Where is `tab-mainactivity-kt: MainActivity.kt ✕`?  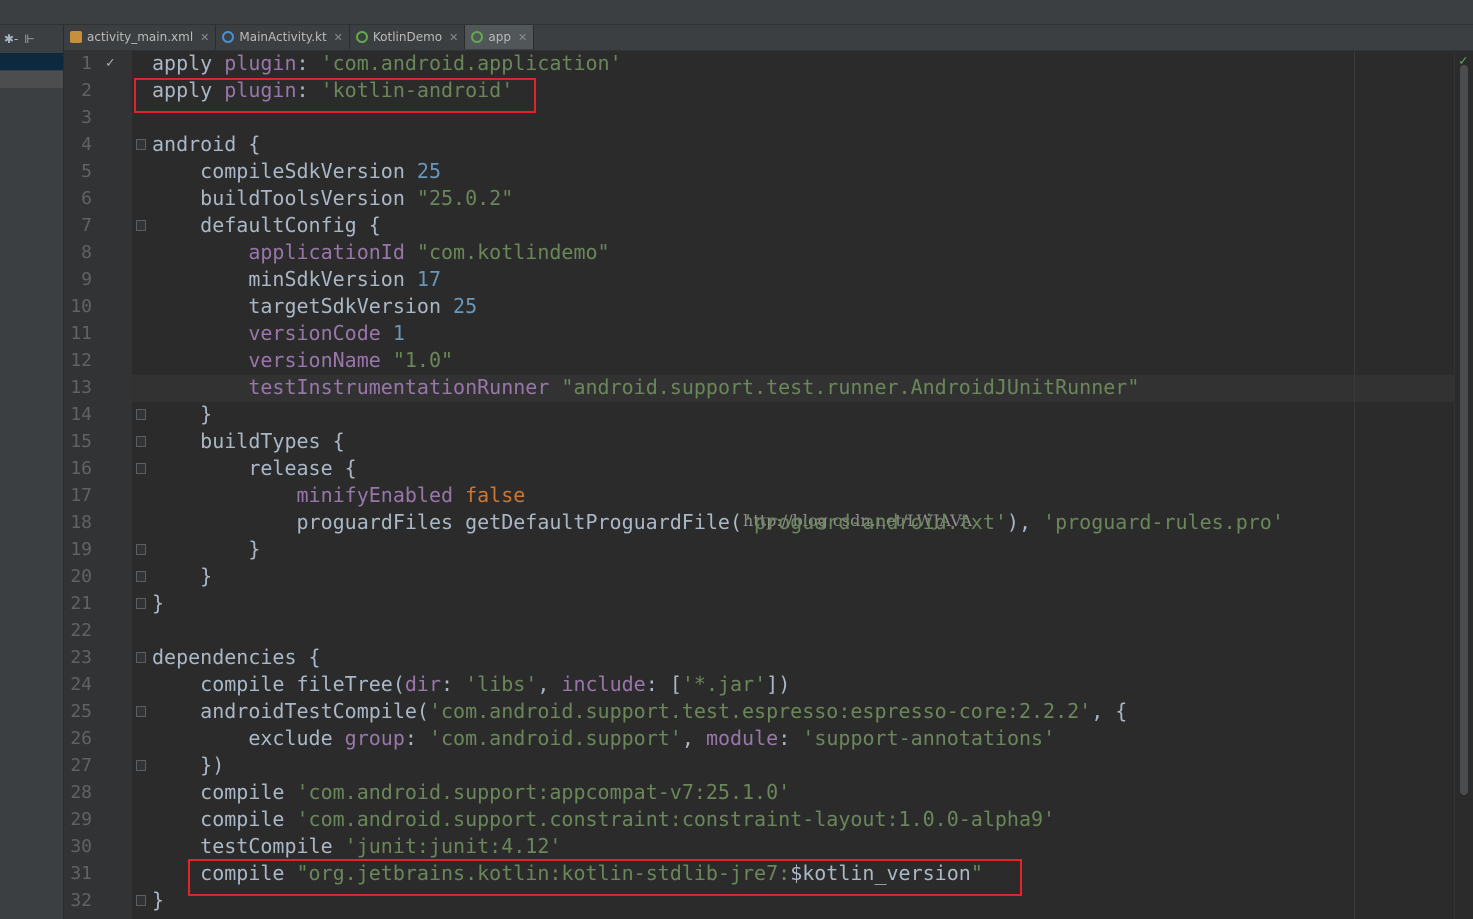
tab-mainactivity-kt: MainActivity.kt ✕ is located at coordinates (283, 37).